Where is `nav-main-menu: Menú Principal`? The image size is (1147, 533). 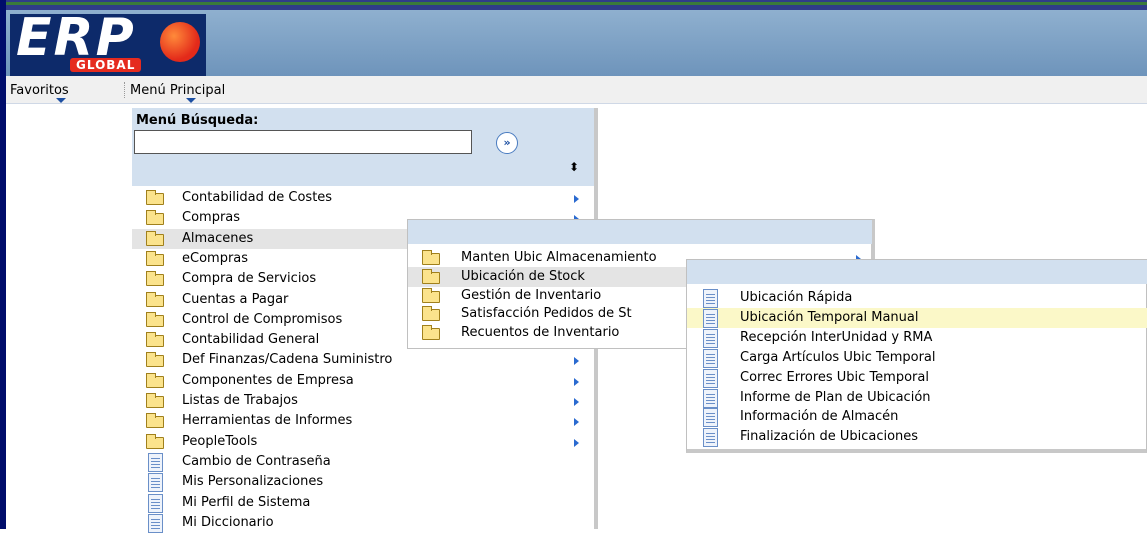
nav-main-menu: Menú Principal is located at coordinates (177, 90).